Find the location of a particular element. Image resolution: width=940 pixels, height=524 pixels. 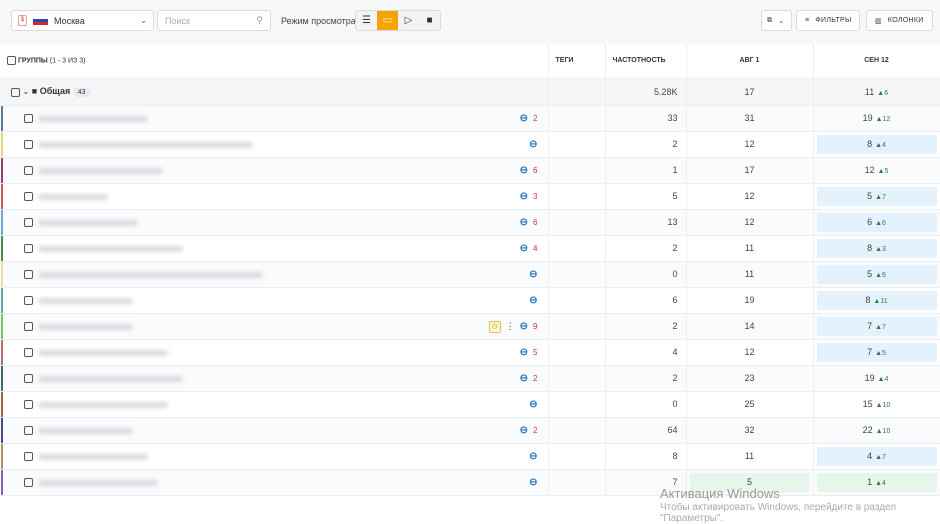

table-row: ⊖ 0 25 15 ▲10 is located at coordinates (470, 404).